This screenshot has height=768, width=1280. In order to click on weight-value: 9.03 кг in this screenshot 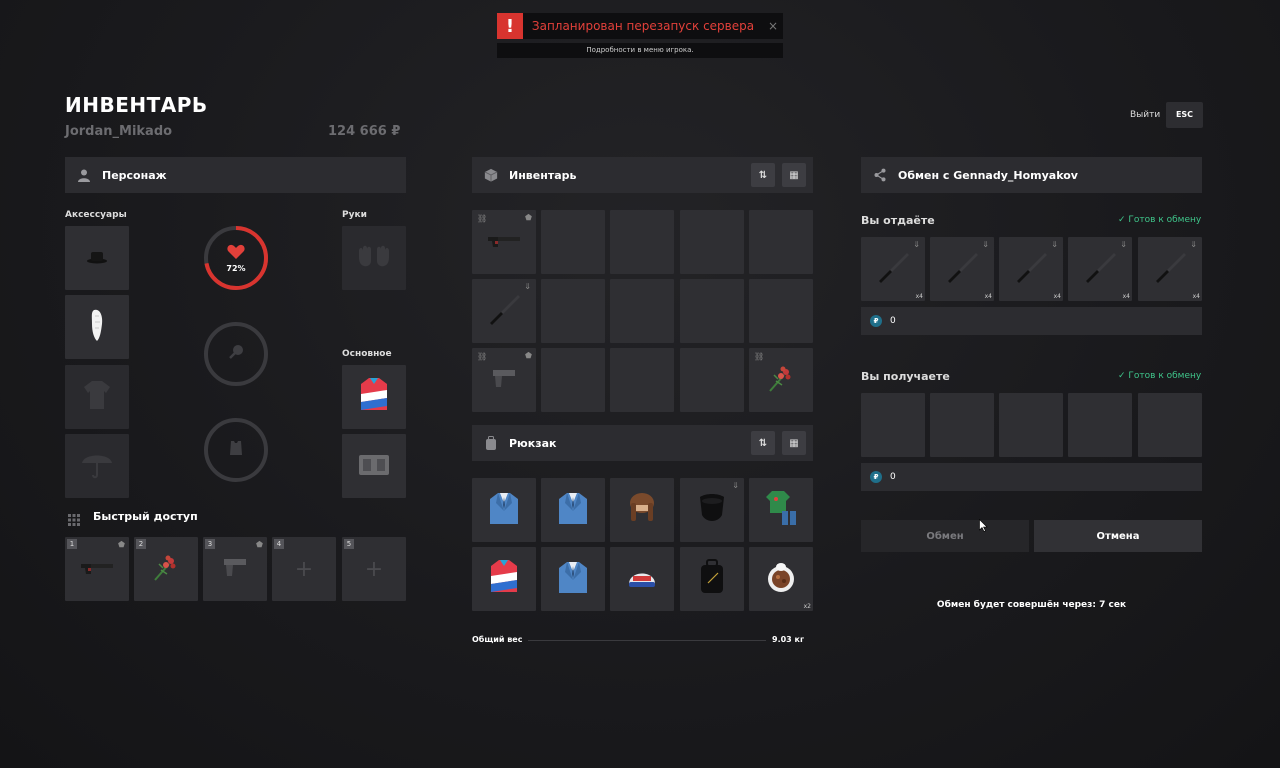, I will do `click(788, 639)`.